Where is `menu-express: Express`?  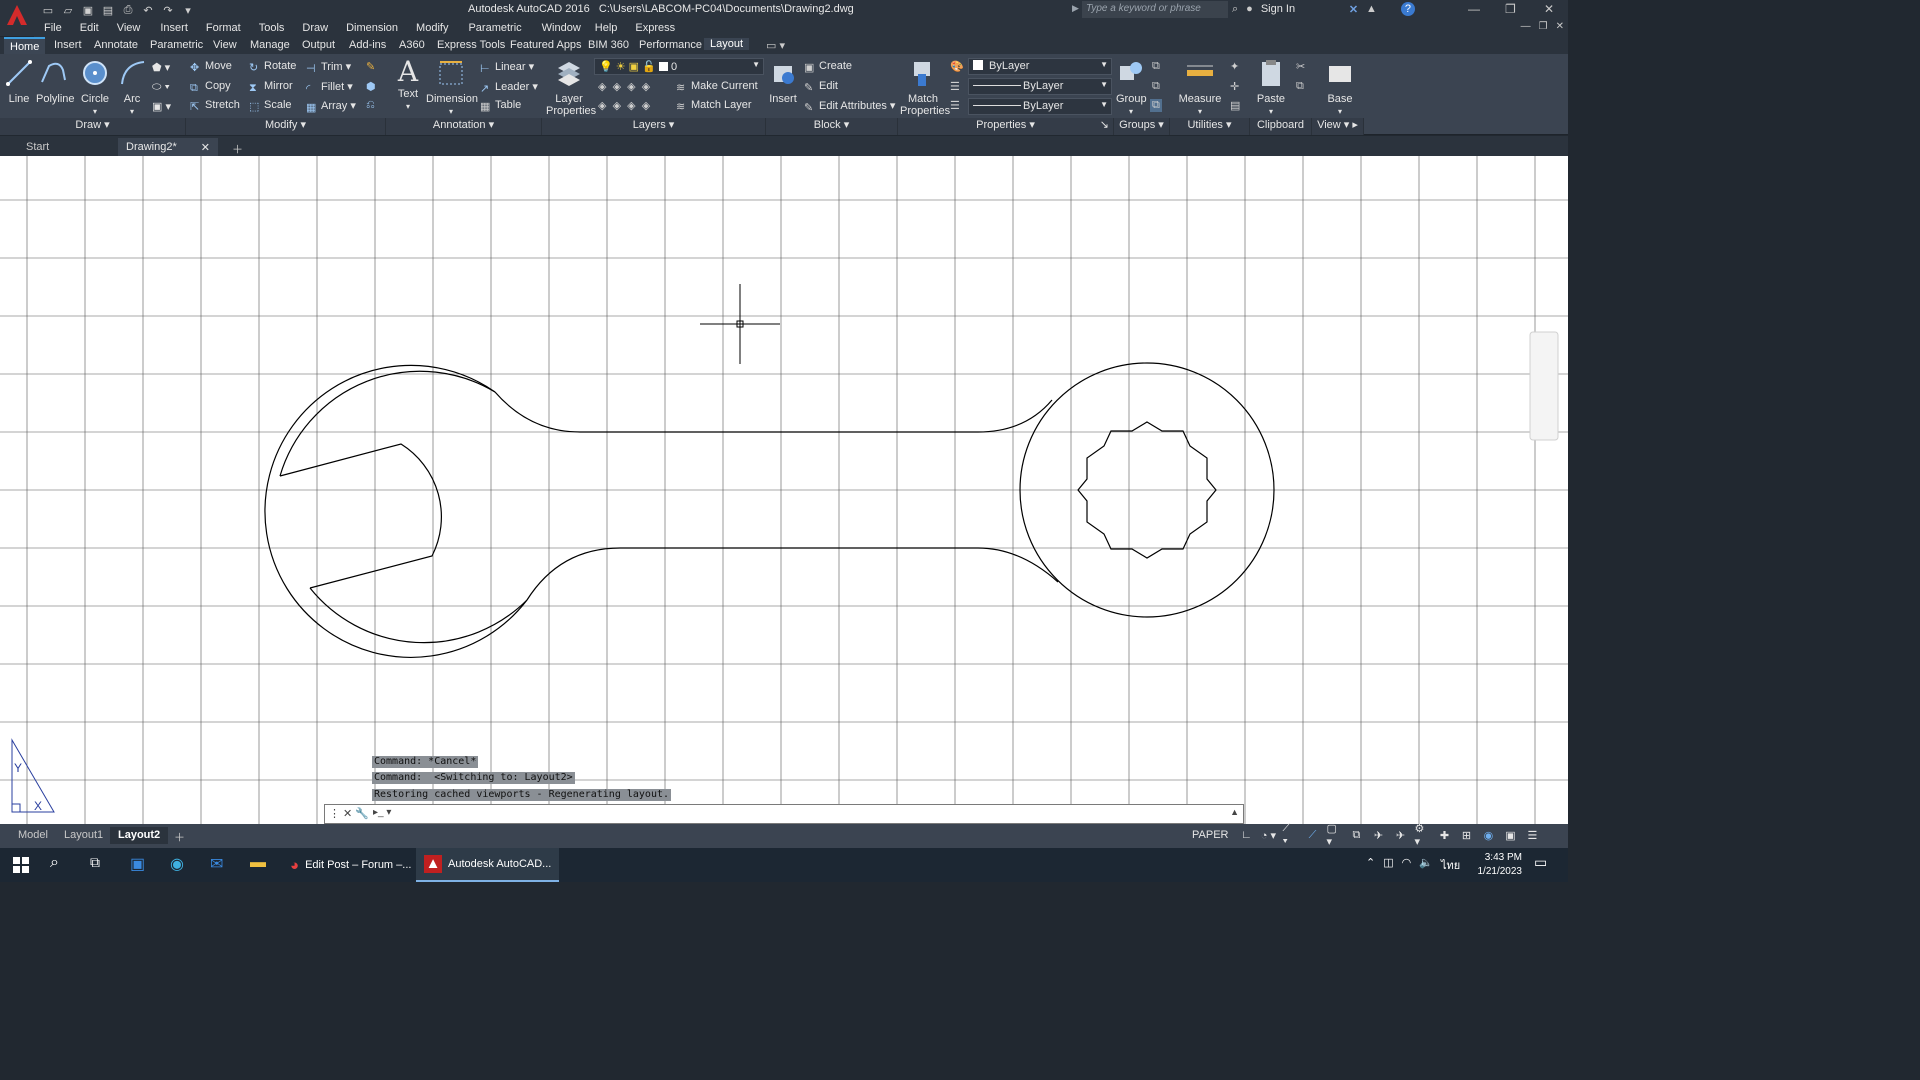 menu-express: Express is located at coordinates (655, 28).